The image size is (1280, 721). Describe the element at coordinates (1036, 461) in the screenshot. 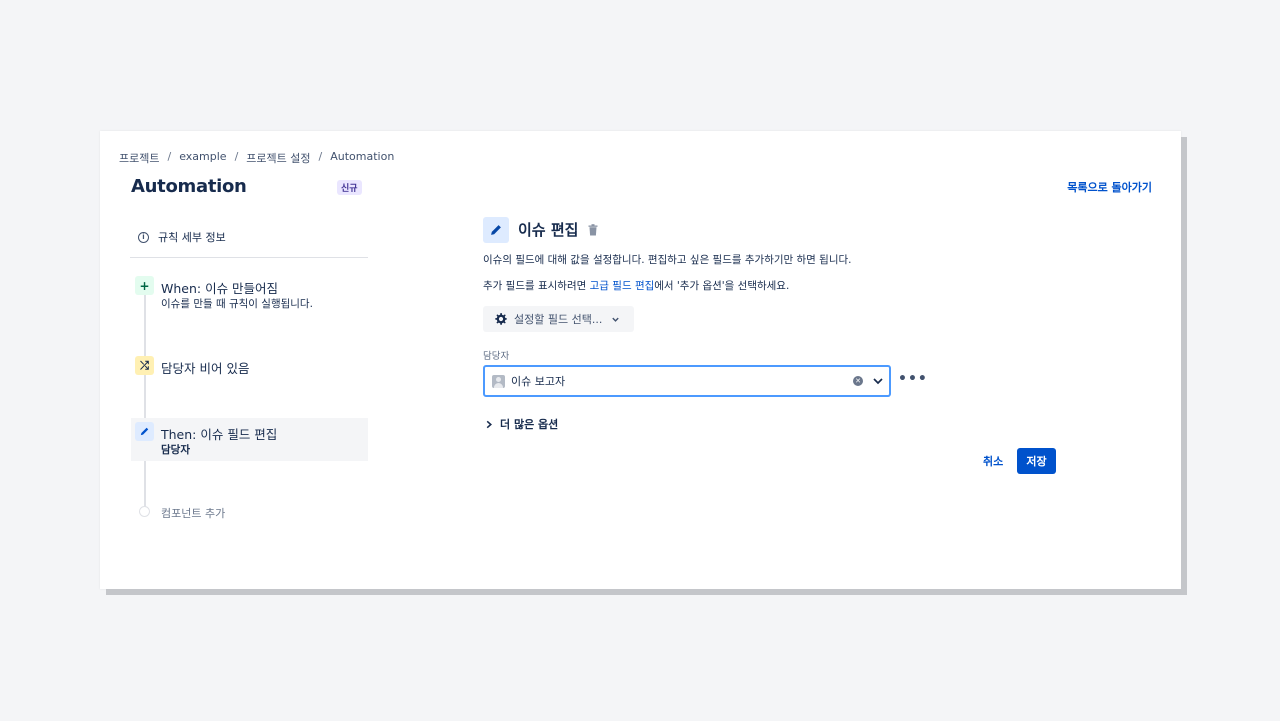

I see `save-button: 저장` at that location.